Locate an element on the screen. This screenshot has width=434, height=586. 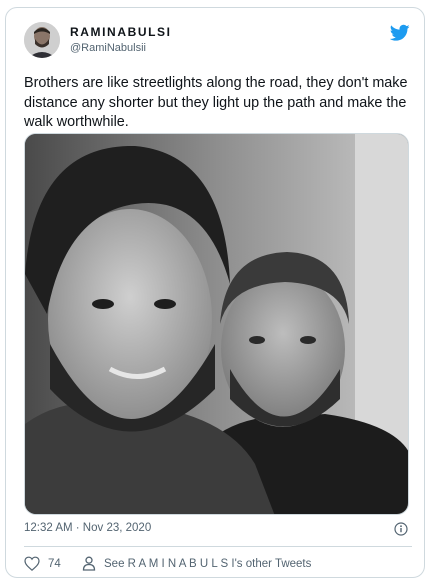
display-name: RAMINABULSI is located at coordinates (121, 32).